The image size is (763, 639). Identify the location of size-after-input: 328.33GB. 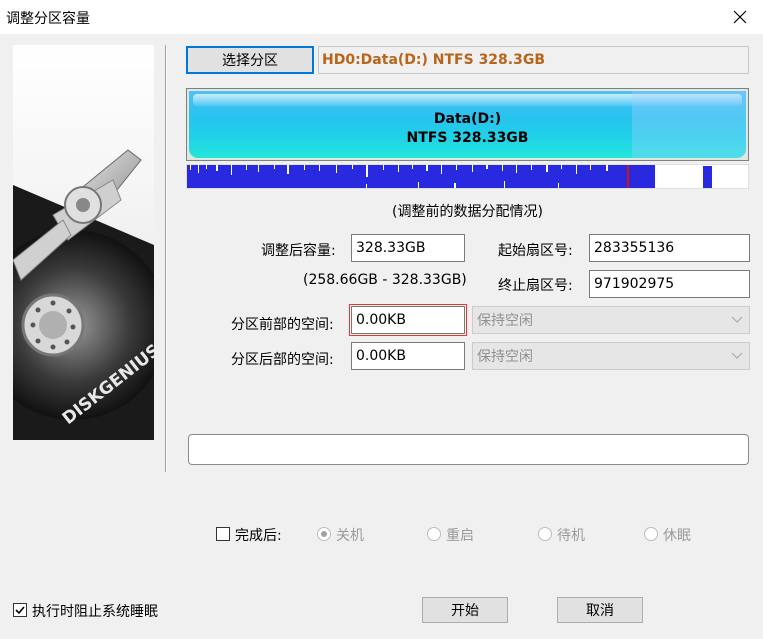
(408, 248).